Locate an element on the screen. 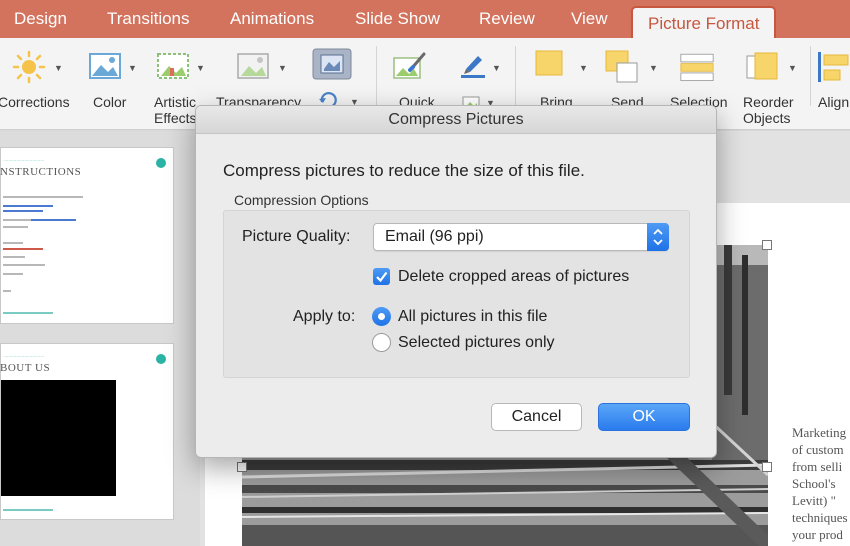 This screenshot has height=546, width=850. slide-thumbnail: ······························· BOUT US is located at coordinates (87, 431).